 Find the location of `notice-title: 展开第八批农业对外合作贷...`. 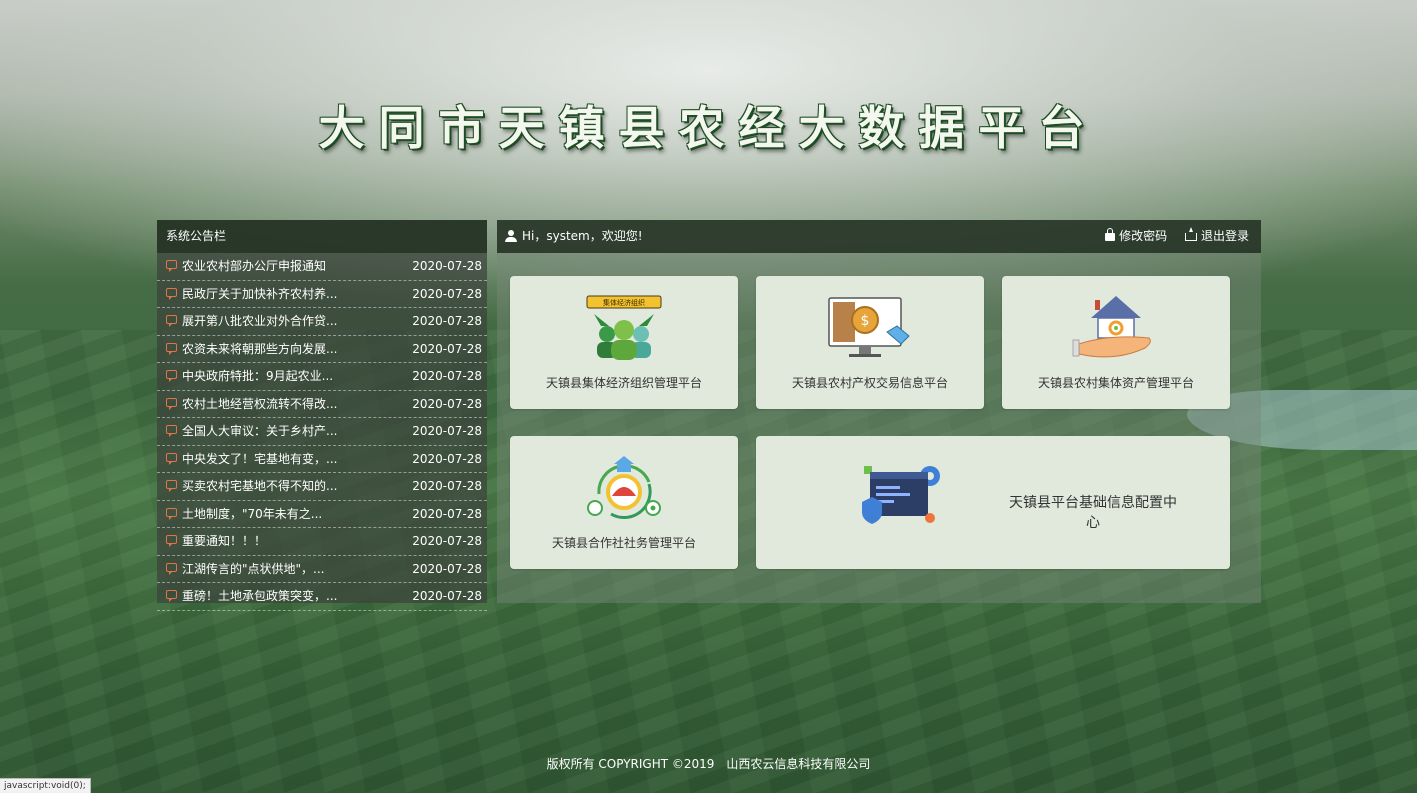

notice-title: 展开第八批农业对外合作贷... is located at coordinates (259, 321).